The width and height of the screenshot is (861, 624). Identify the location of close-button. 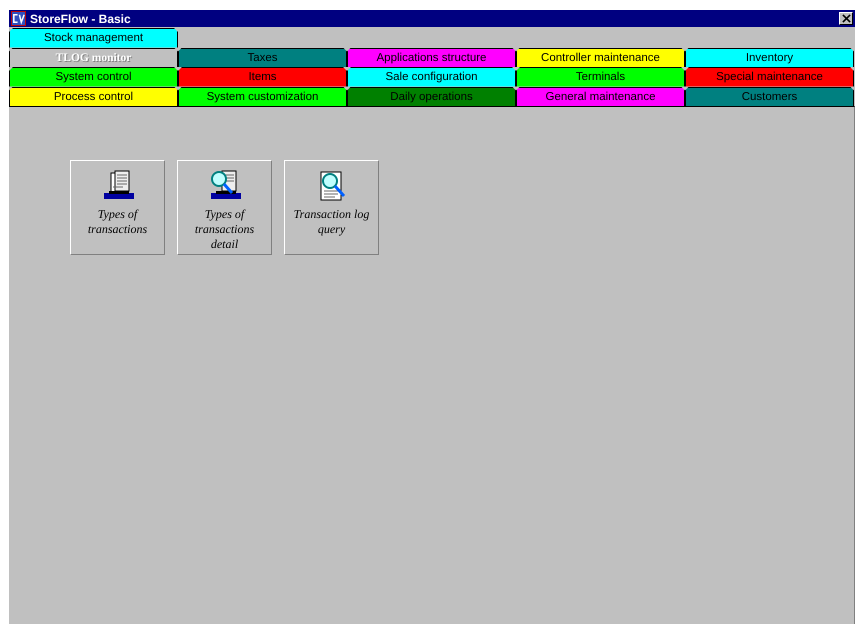
(846, 18).